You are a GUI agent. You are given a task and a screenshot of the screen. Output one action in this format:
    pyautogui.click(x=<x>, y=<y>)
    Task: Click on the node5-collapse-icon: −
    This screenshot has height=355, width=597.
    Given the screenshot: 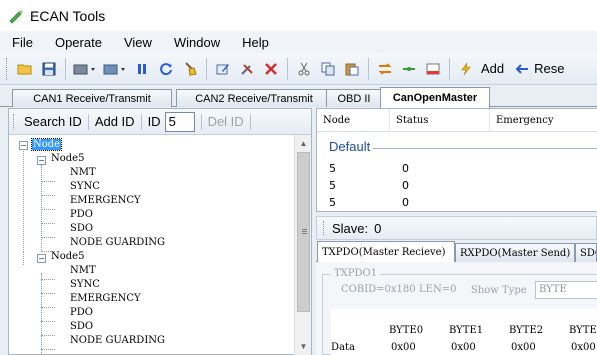 What is the action you would take?
    pyautogui.click(x=41, y=160)
    